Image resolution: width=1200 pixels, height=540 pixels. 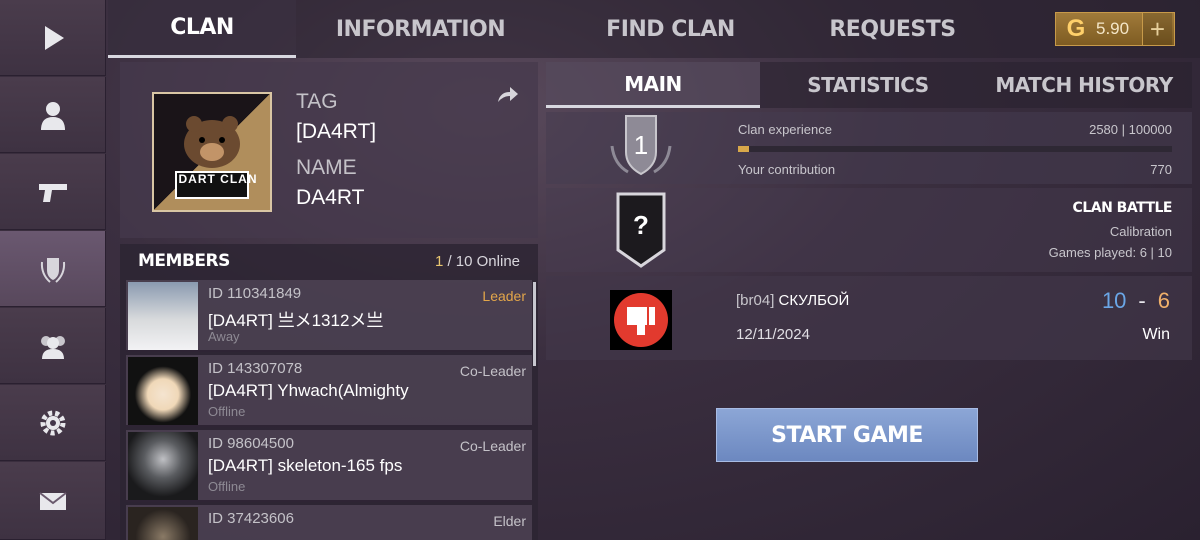 I want to click on opponent-clan-logo, so click(x=641, y=320).